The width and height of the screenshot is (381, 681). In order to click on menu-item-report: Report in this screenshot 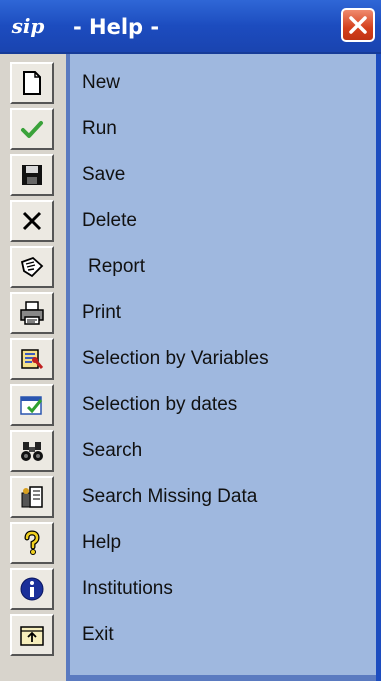, I will do `click(116, 267)`.